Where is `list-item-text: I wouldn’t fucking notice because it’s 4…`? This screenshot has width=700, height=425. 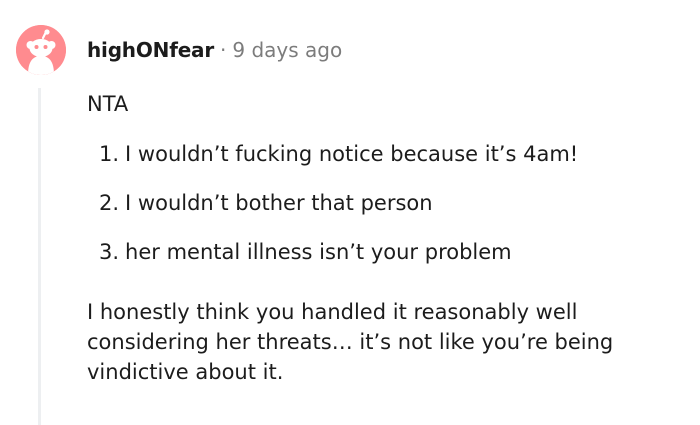 list-item-text: I wouldn’t fucking notice because it’s 4… is located at coordinates (352, 154).